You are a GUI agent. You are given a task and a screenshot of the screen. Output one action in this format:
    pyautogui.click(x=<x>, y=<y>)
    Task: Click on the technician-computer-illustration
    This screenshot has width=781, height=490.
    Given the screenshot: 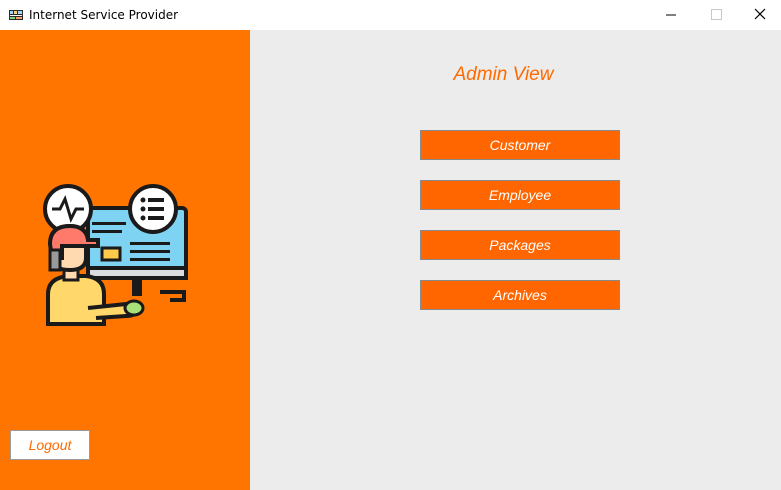 What is the action you would take?
    pyautogui.click(x=115, y=255)
    